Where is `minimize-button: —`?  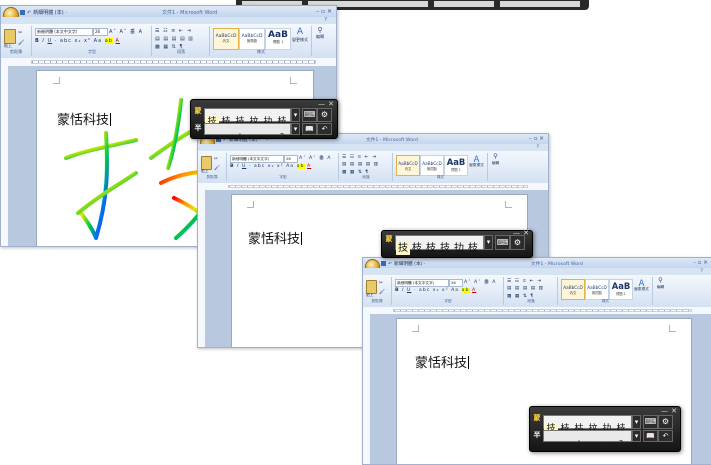
minimize-button: — is located at coordinates (664, 411).